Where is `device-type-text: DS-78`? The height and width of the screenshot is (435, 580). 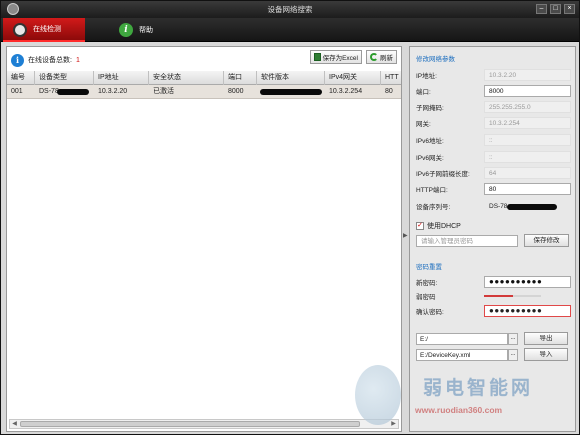 device-type-text: DS-78 is located at coordinates (49, 91).